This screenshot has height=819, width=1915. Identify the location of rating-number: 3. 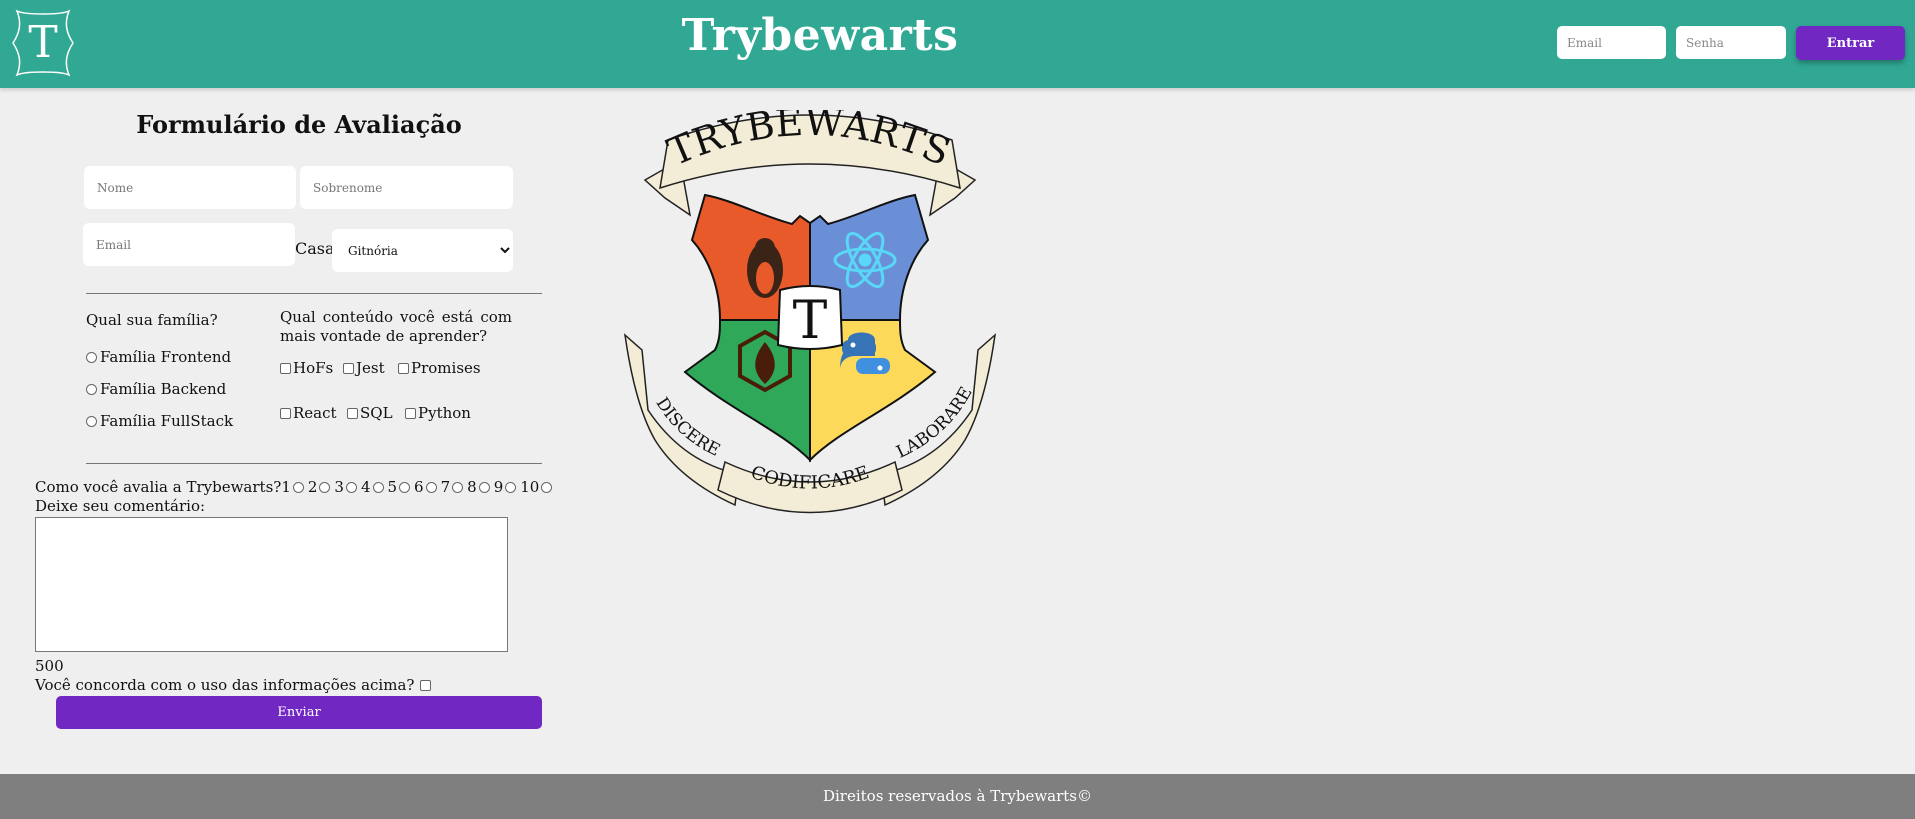
(339, 487).